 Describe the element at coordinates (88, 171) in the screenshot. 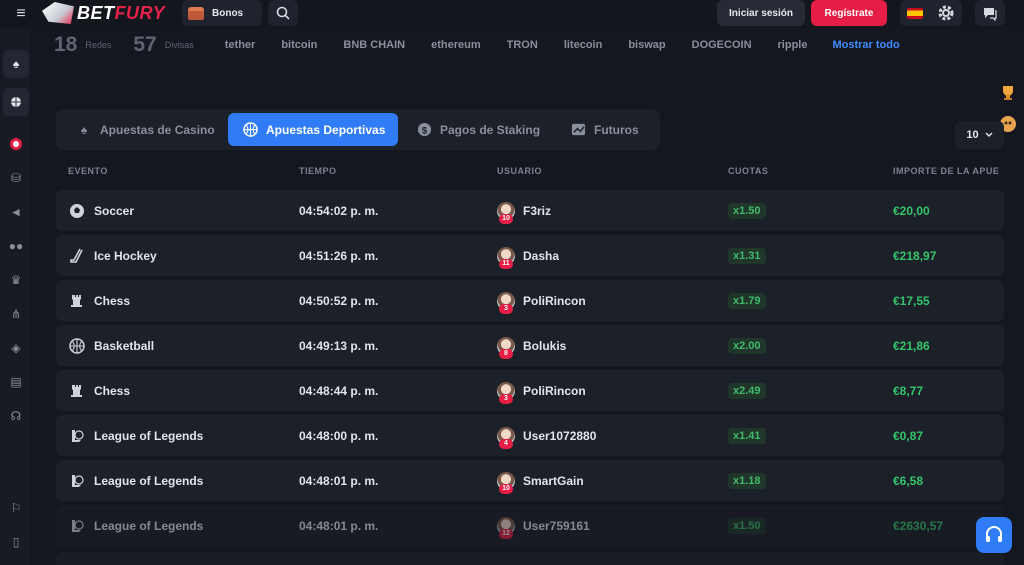

I see `col-event: EVENTO` at that location.